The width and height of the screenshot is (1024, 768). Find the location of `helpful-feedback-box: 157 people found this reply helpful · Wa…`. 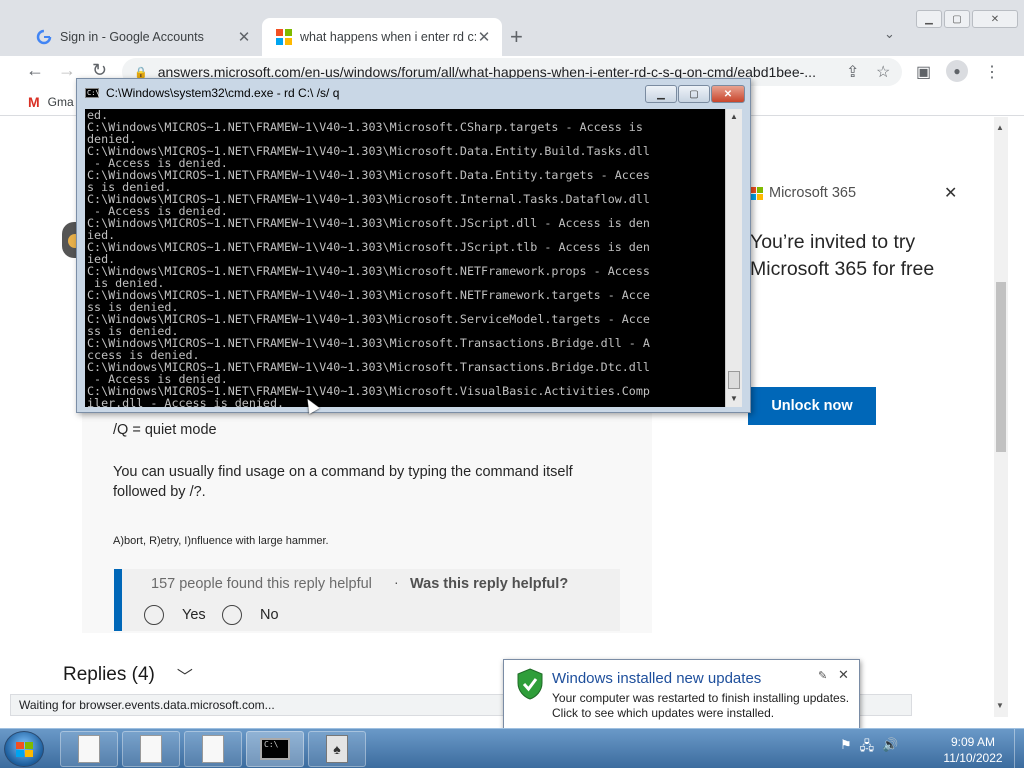

helpful-feedback-box: 157 people found this reply helpful · Wa… is located at coordinates (367, 600).